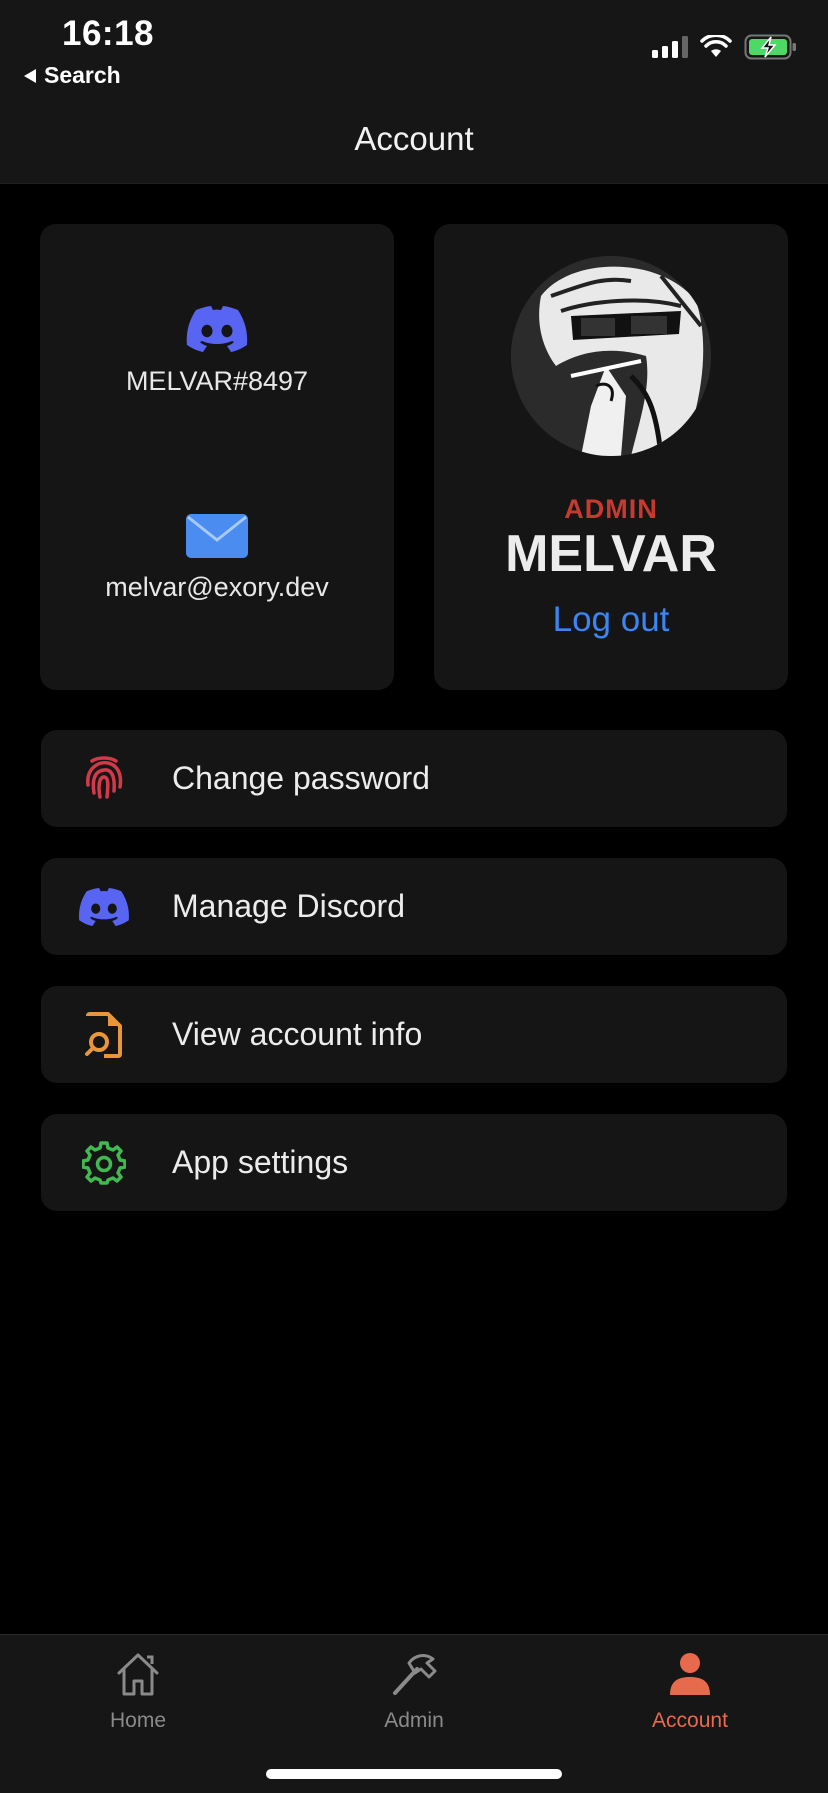 The image size is (828, 1793). What do you see at coordinates (104, 779) in the screenshot?
I see `fingerprint-icon` at bounding box center [104, 779].